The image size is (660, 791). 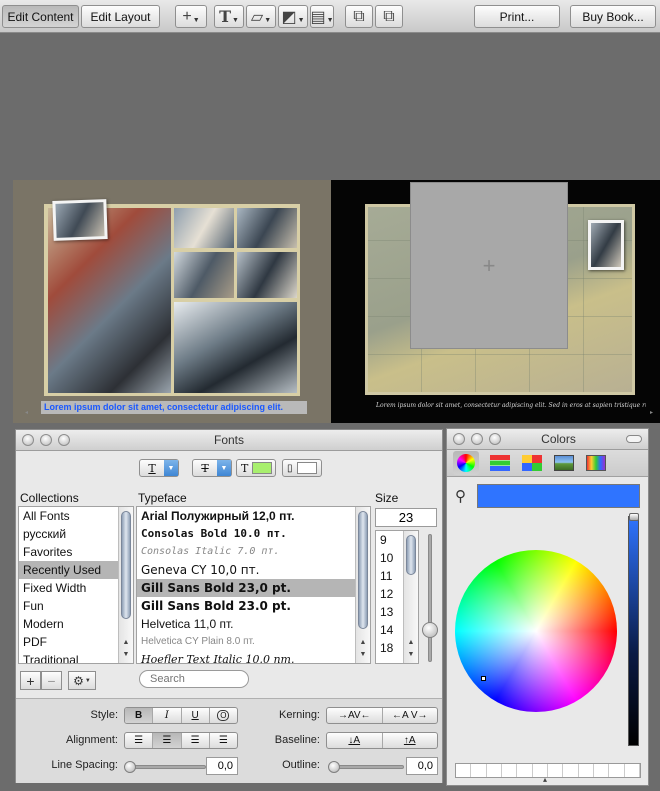 What do you see at coordinates (547, 439) in the screenshot?
I see `colors-titlebar: Colors` at bounding box center [547, 439].